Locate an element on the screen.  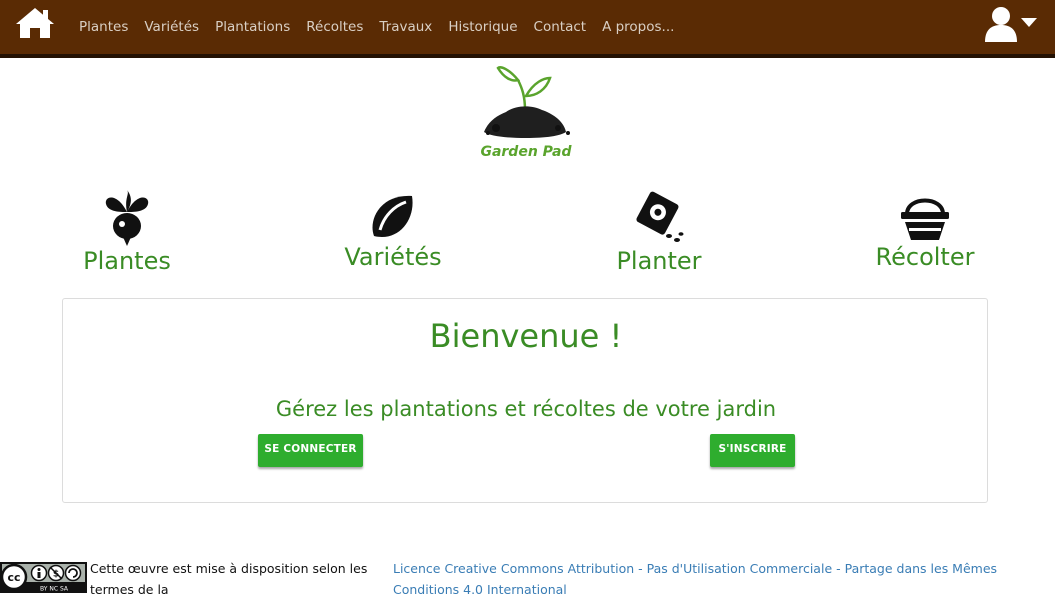
nav-item-contact: Contact is located at coordinates (560, 27).